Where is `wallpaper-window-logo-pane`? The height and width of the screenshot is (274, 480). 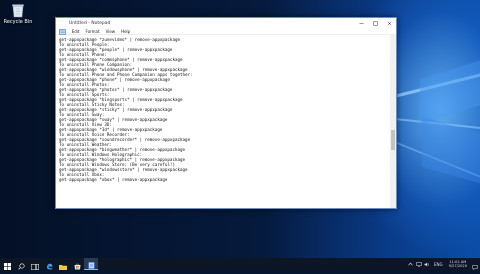
wallpaper-window-logo-pane is located at coordinates (450, 92).